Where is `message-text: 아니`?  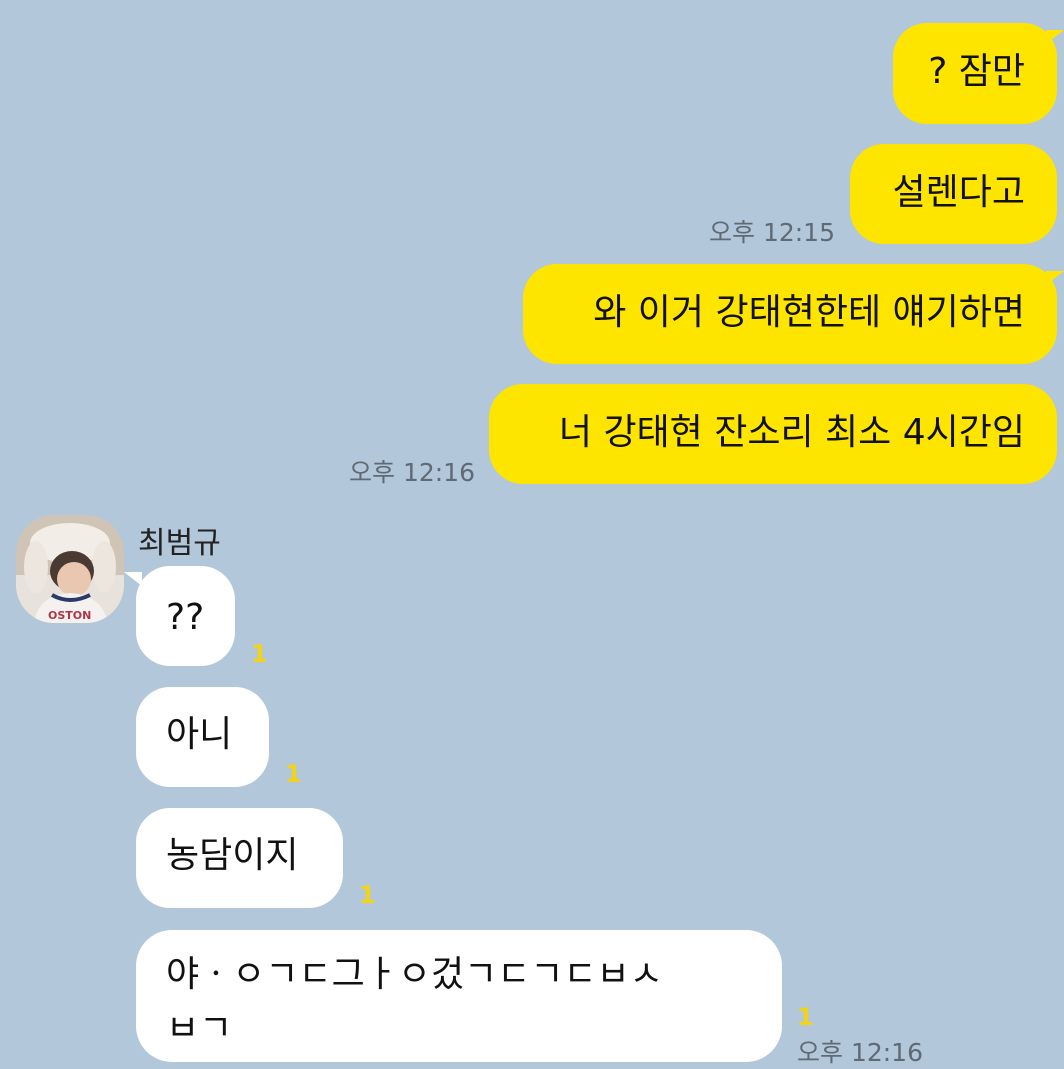
message-text: 아니 is located at coordinates (199, 734).